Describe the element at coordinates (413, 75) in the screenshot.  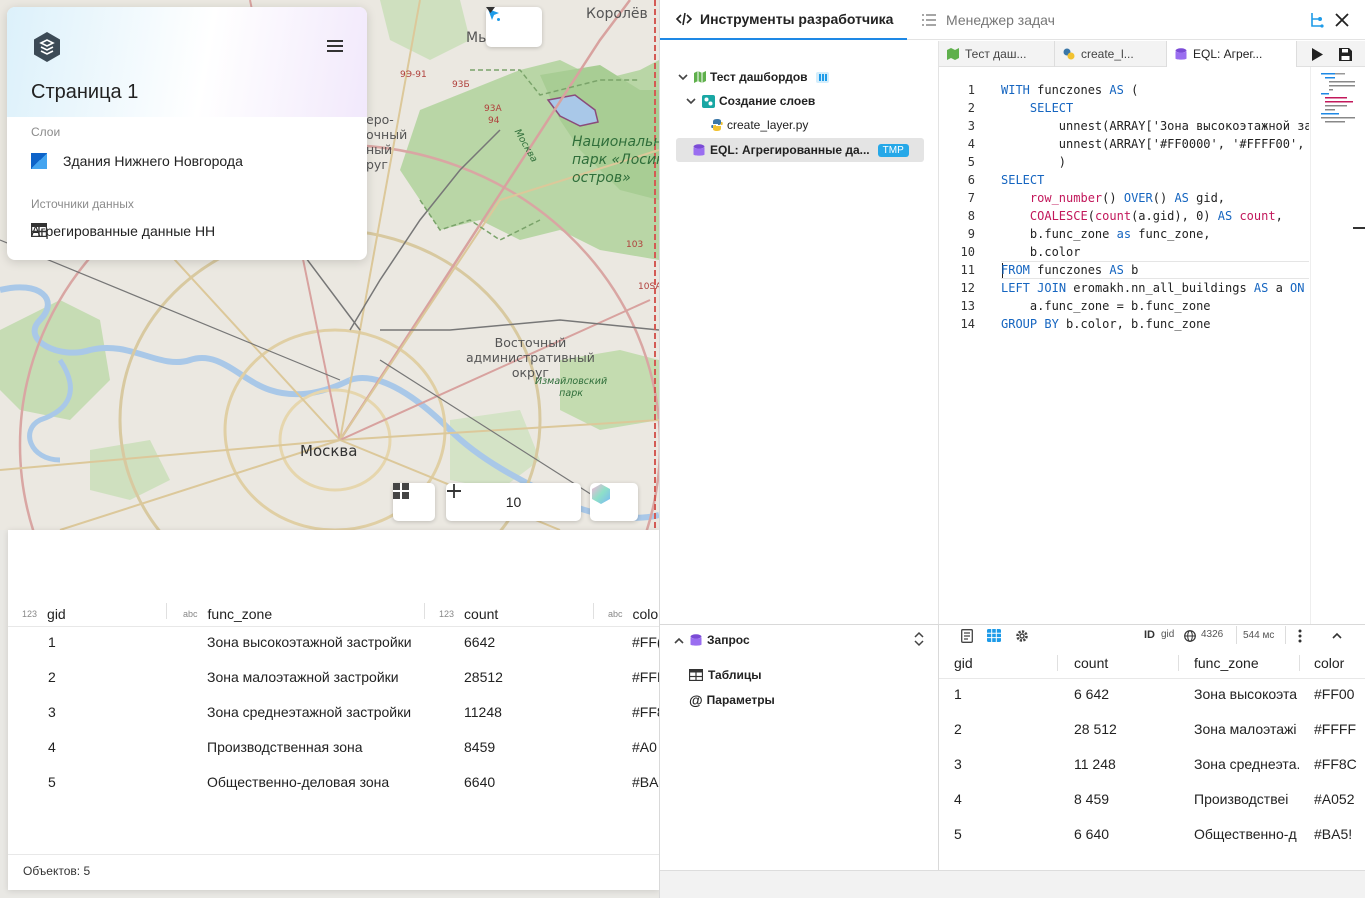
I see `road-label-9391: 9Э-91` at that location.